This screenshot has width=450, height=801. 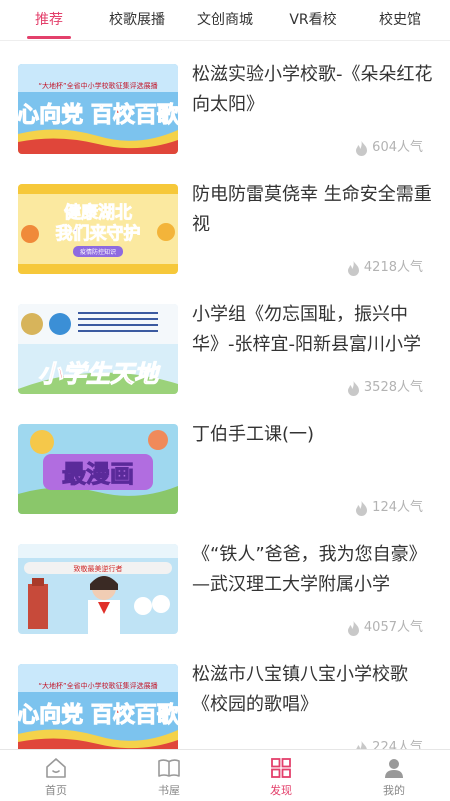 What do you see at coordinates (397, 147) in the screenshot?
I see `popularity-label: 604人气` at bounding box center [397, 147].